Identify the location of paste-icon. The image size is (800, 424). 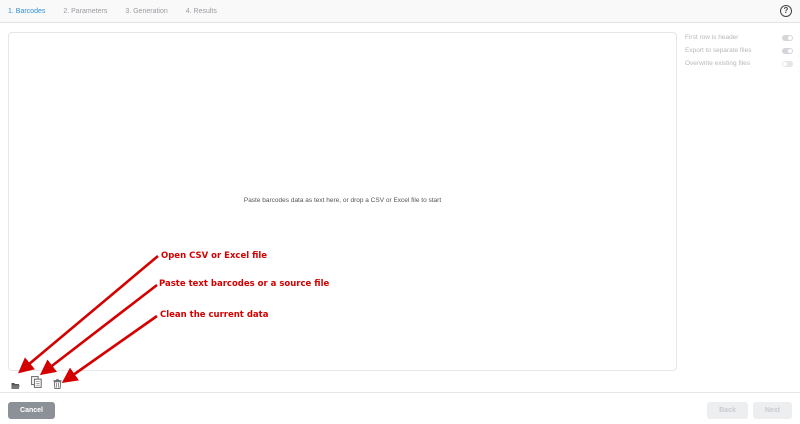
(36, 384).